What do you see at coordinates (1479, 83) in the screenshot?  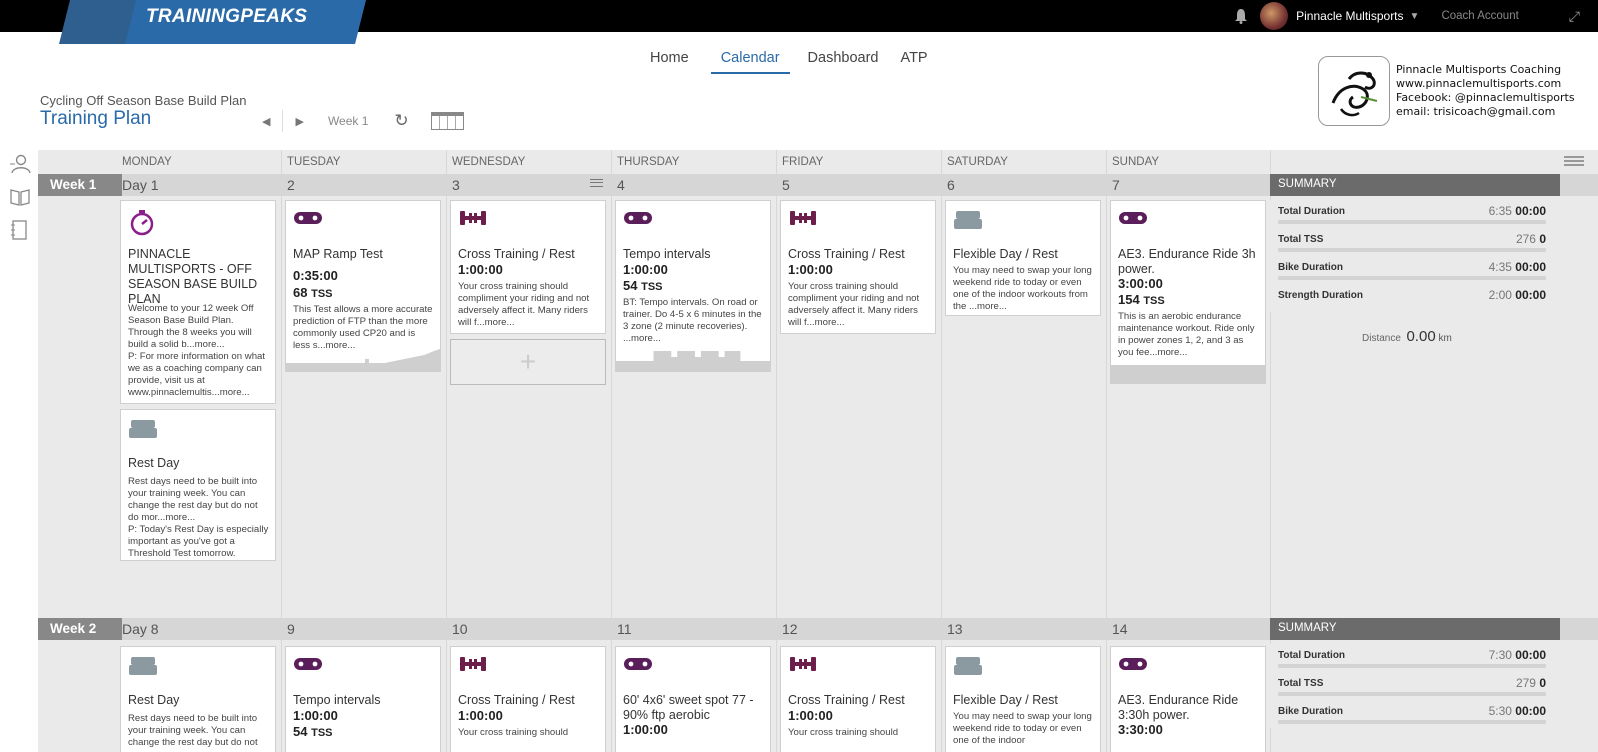 I see `coaching-website: www.pinnaclemultisports.com` at bounding box center [1479, 83].